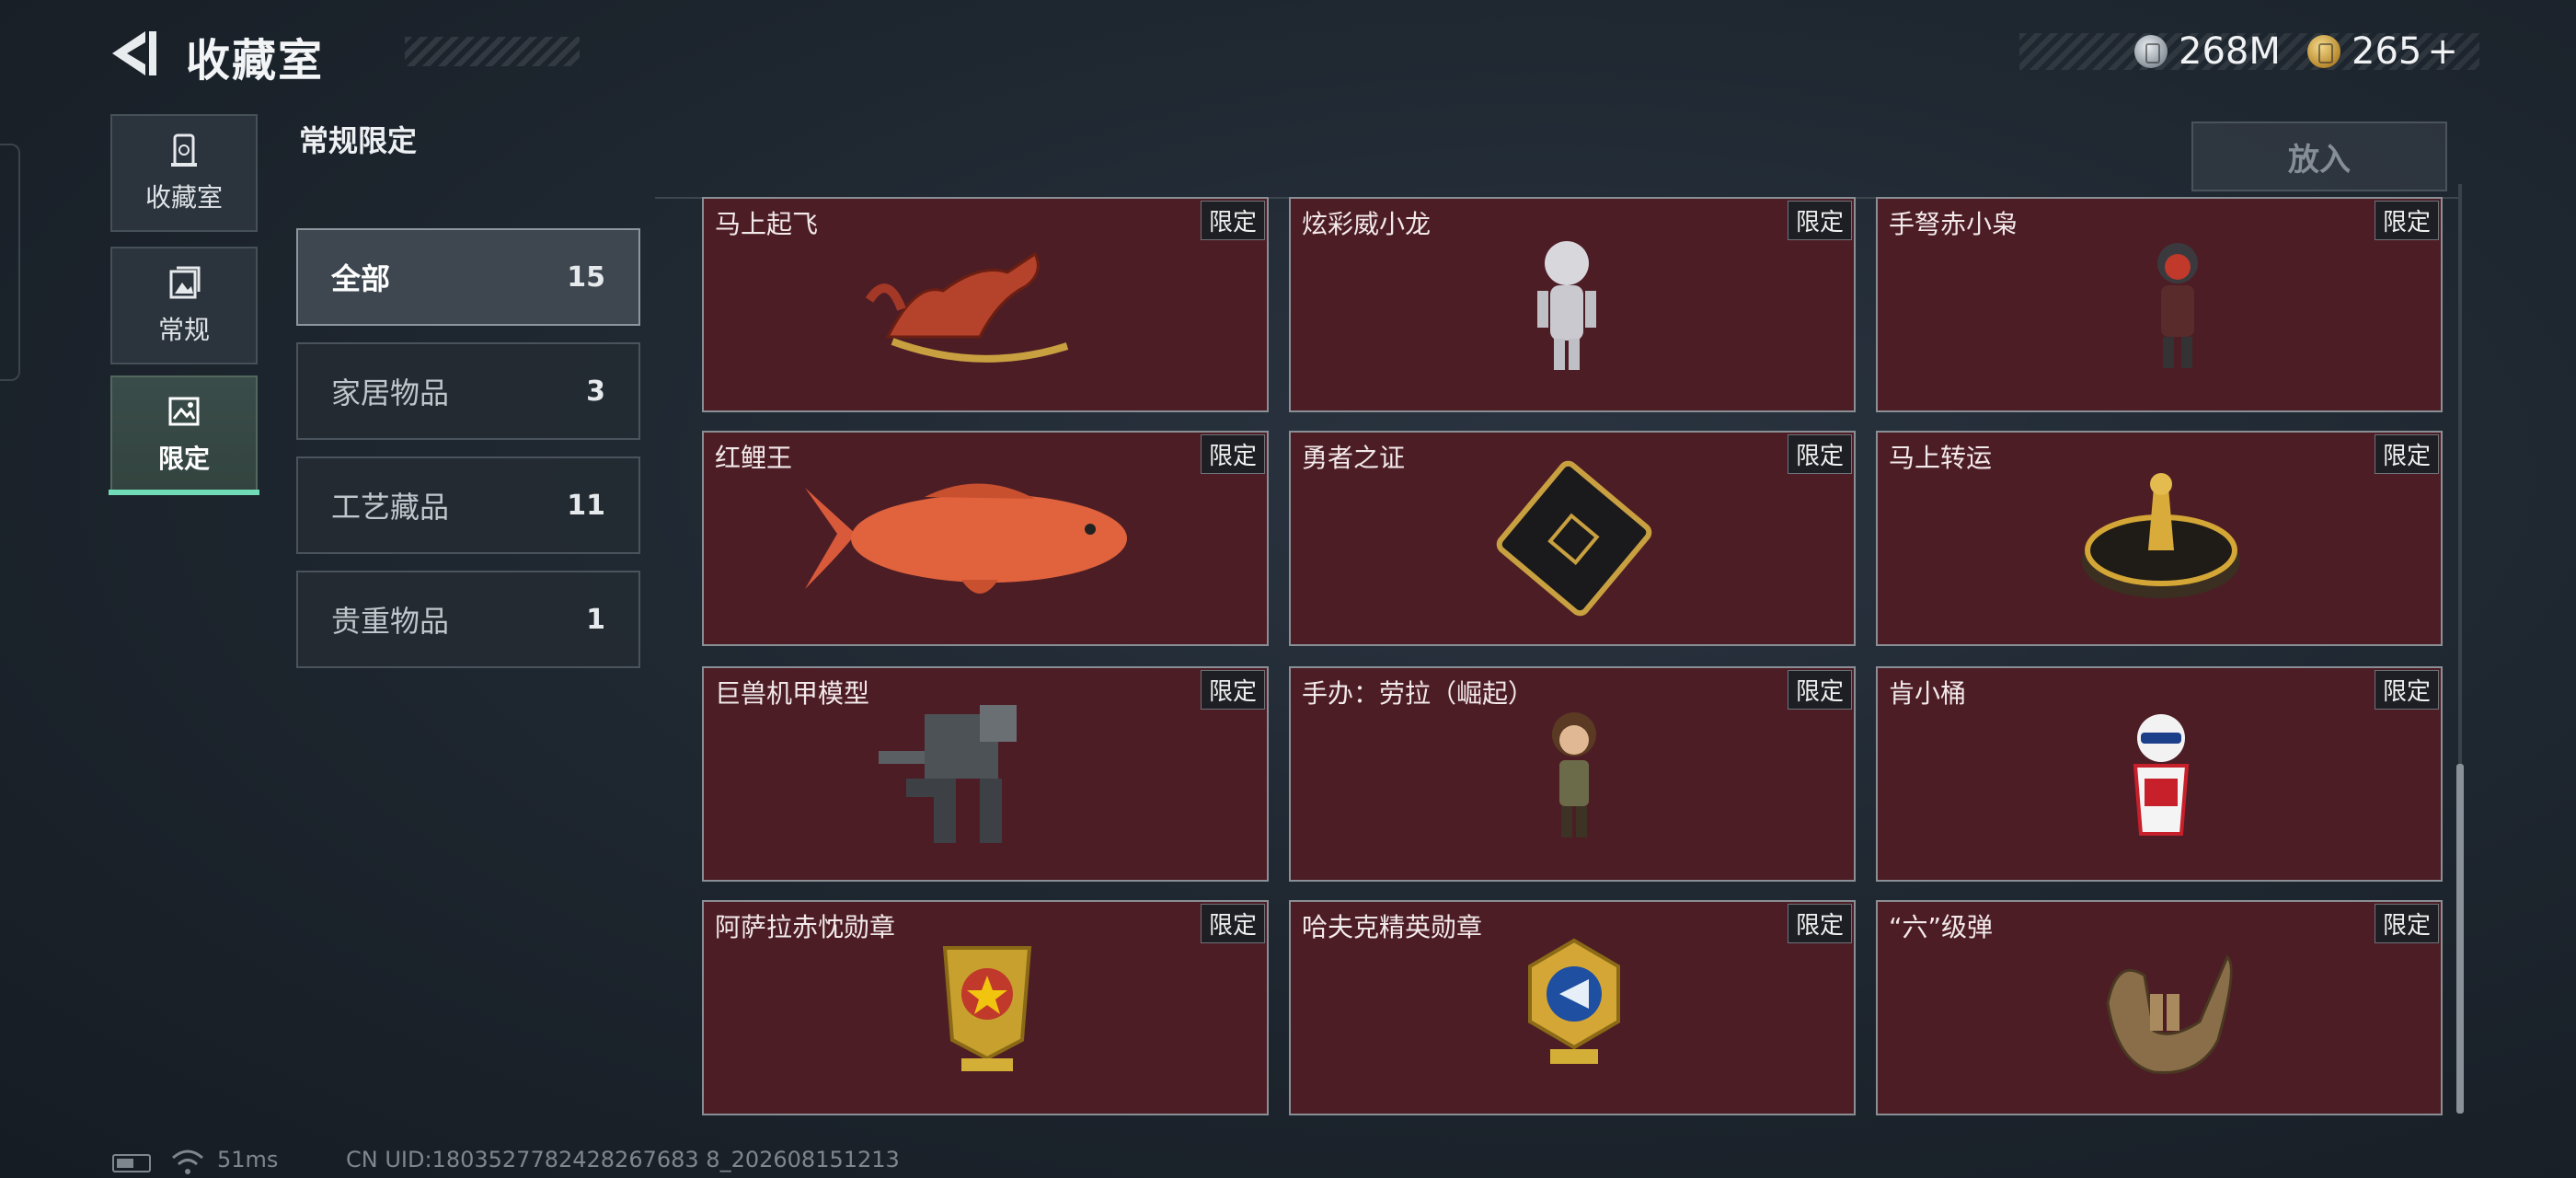 The image size is (2576, 1178). Describe the element at coordinates (2319, 156) in the screenshot. I see `put-in-button: 放入` at that location.